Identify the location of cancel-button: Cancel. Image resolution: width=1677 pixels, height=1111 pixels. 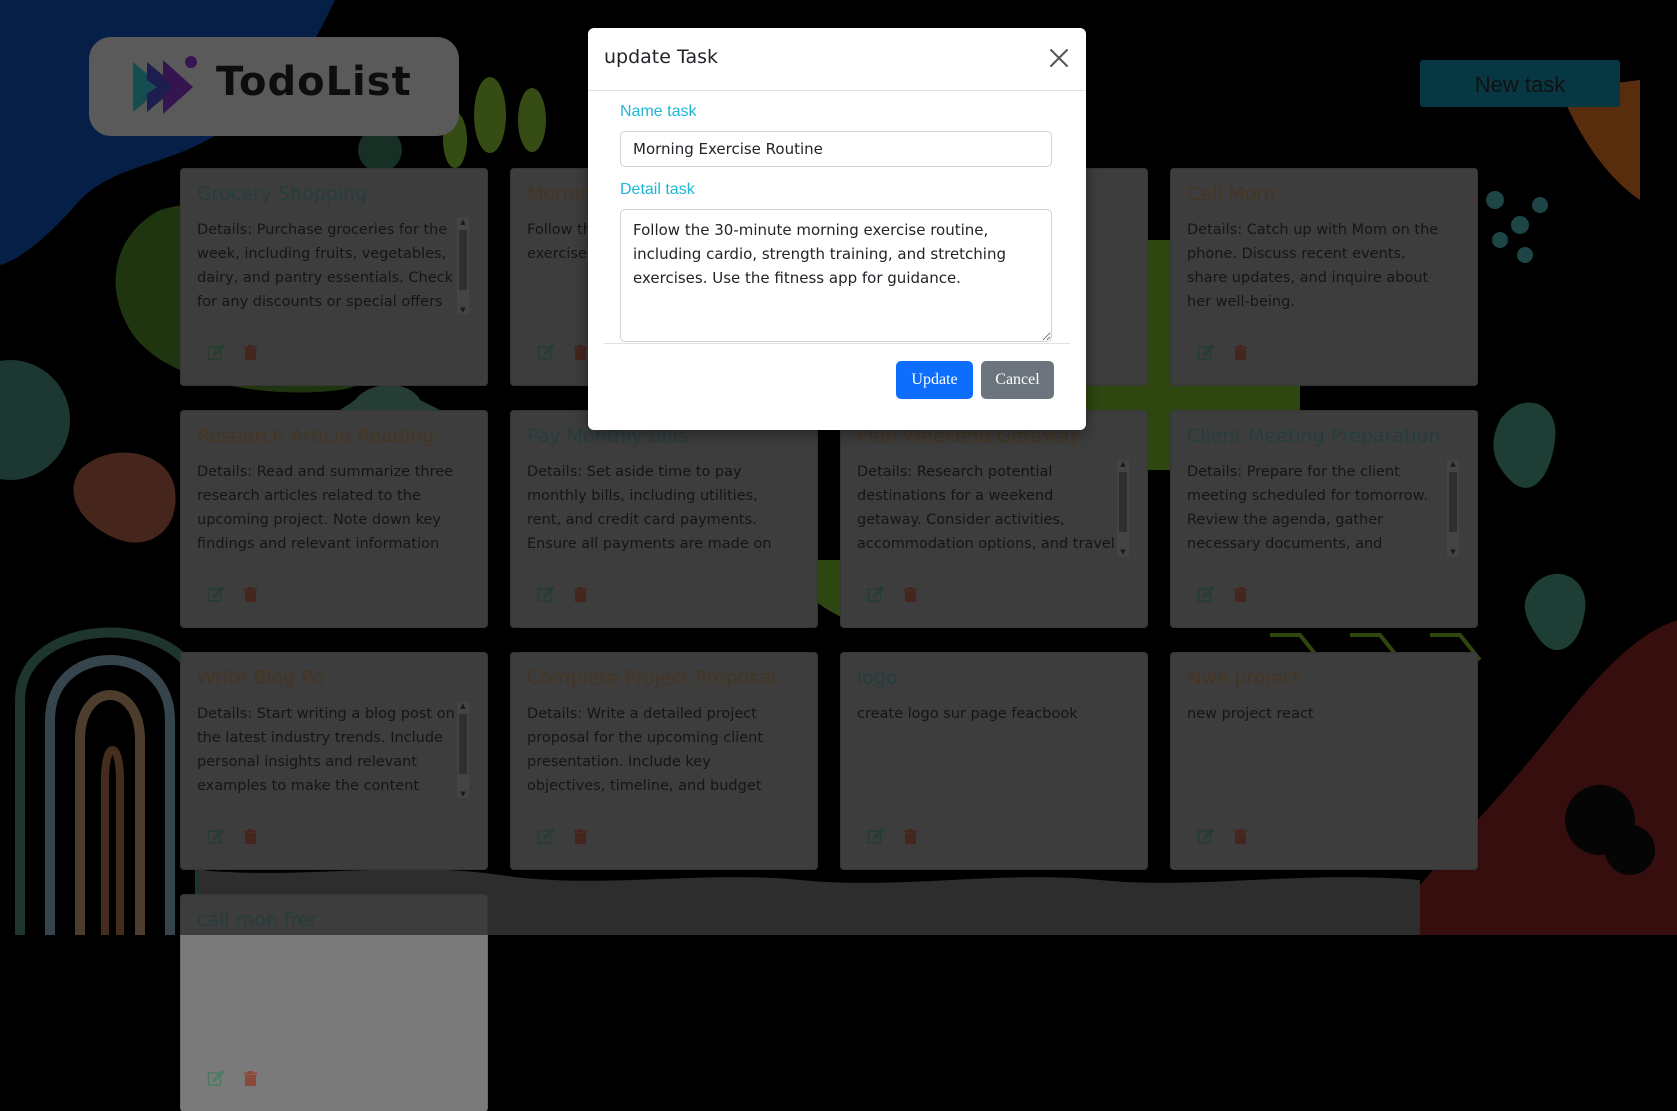
(1017, 380).